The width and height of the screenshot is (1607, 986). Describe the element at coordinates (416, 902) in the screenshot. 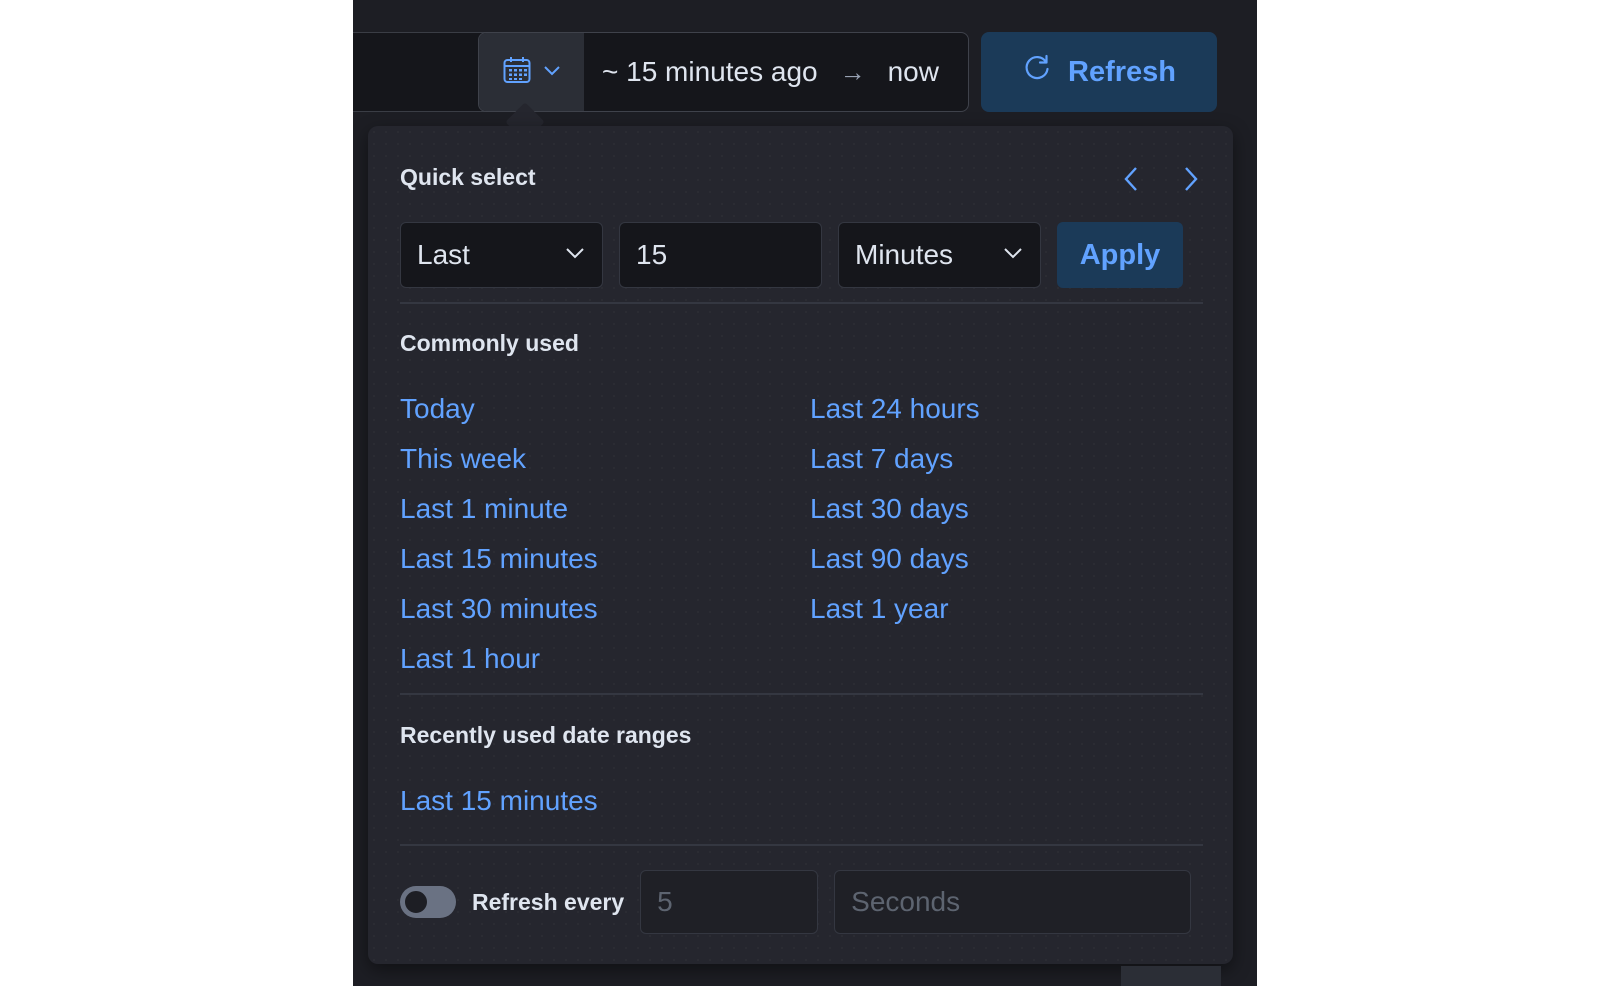

I see `toggle-knob` at that location.